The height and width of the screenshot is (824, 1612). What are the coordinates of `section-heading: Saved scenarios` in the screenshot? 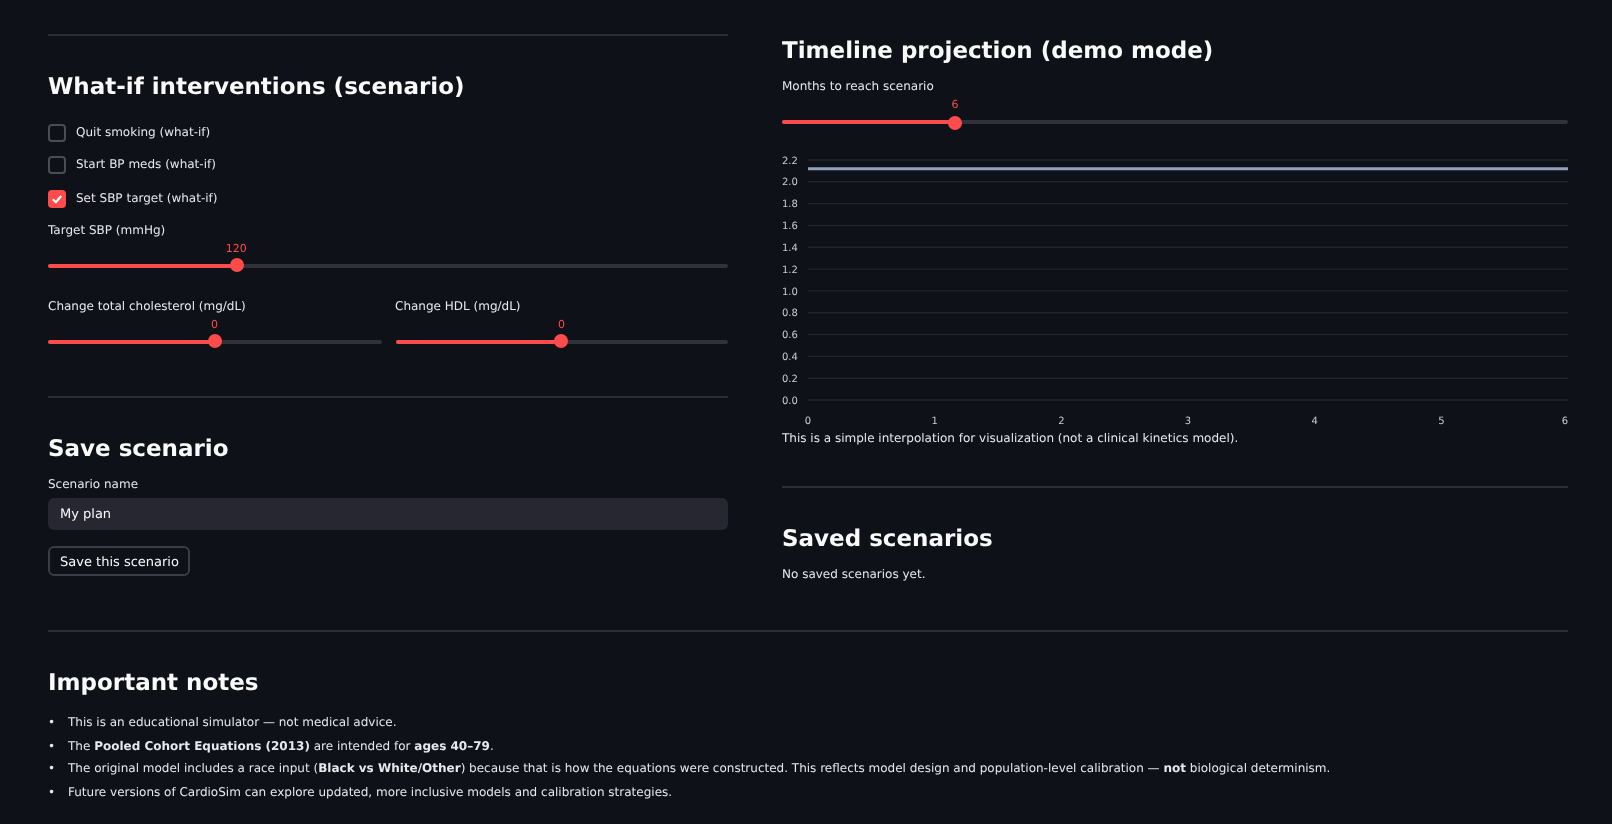 It's located at (887, 538).